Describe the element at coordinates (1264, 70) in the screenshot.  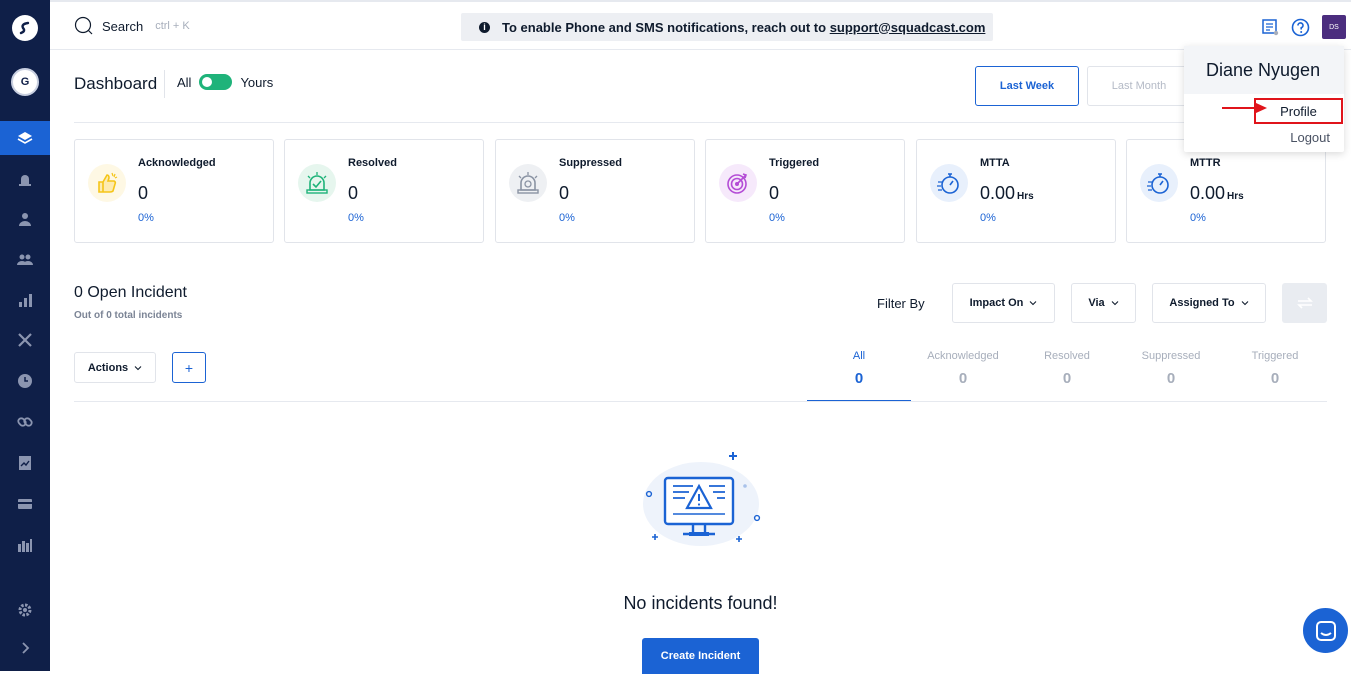
I see `user-name: Diane Nyugen` at that location.